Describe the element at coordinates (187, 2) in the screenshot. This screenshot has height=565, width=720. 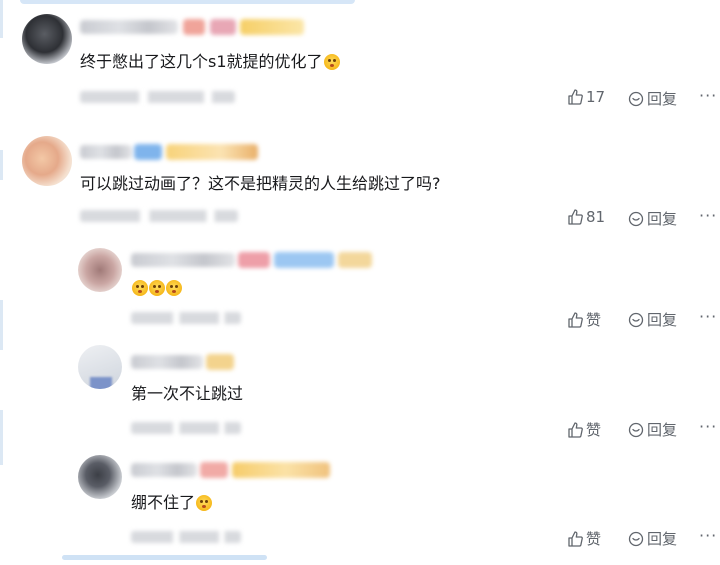
I see `top-divider` at that location.